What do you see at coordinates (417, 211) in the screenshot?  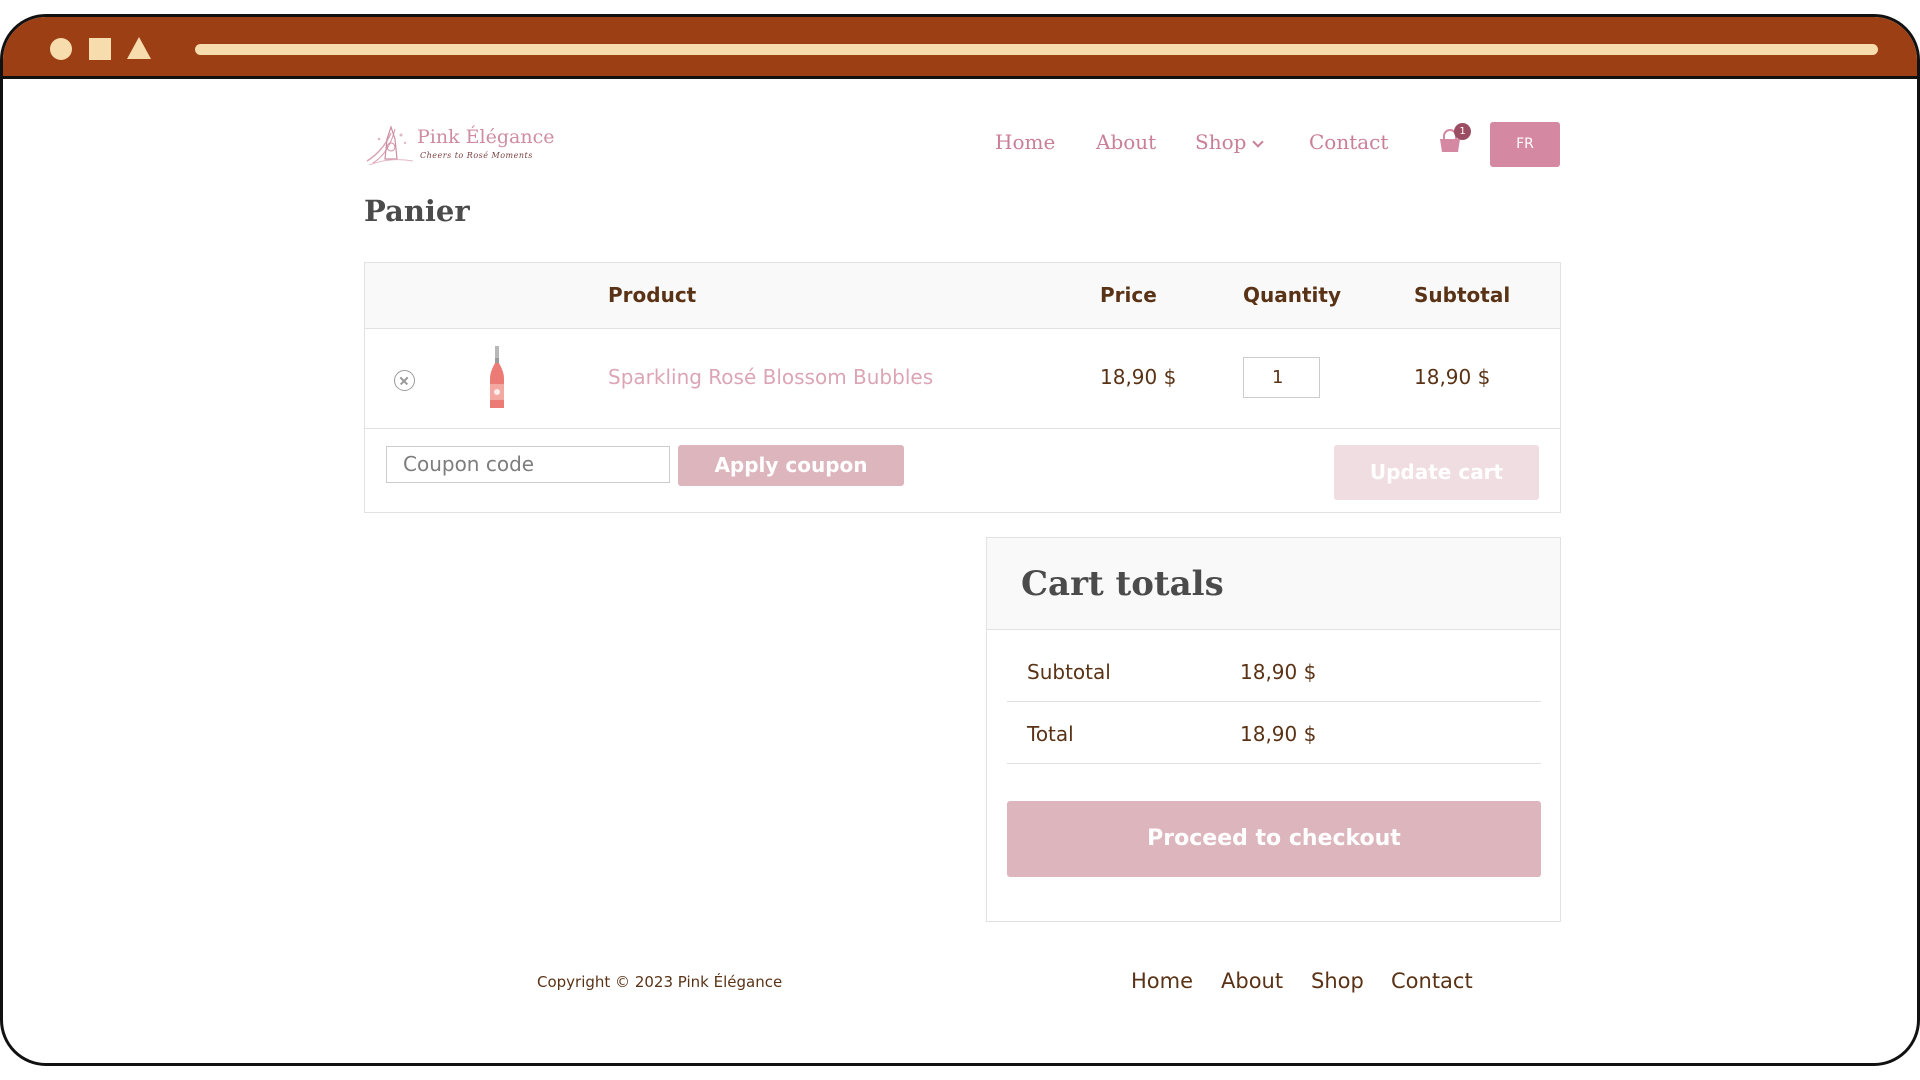 I see `page-title: Panier` at bounding box center [417, 211].